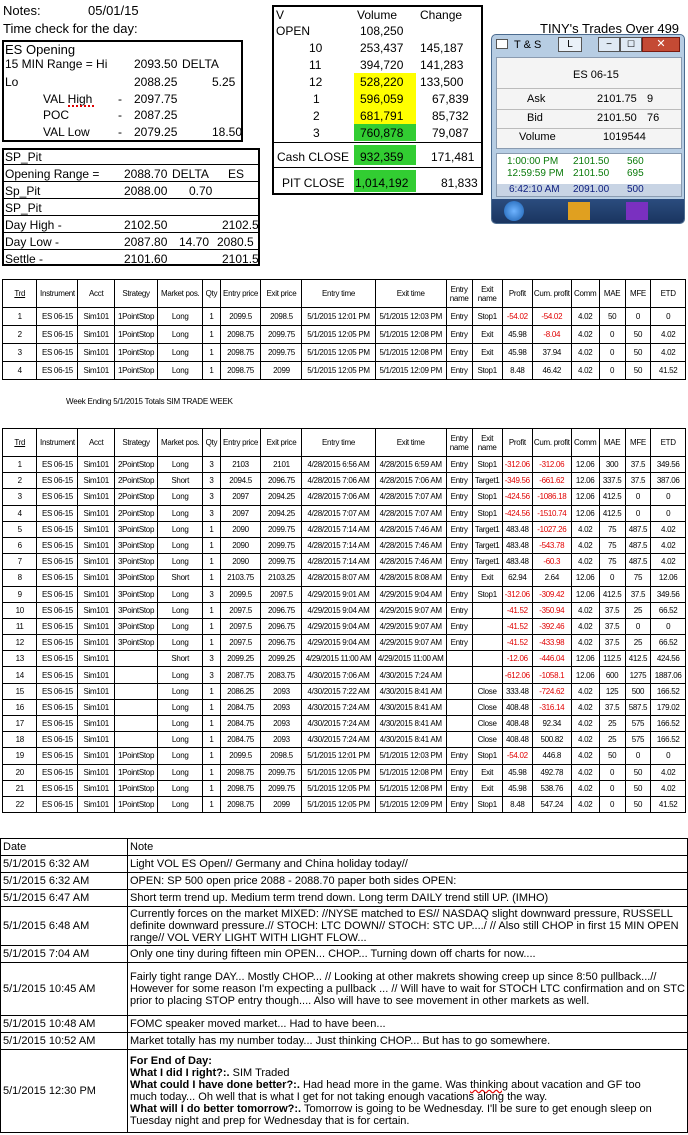 The width and height of the screenshot is (688, 1135). What do you see at coordinates (533, 161) in the screenshot?
I see `tick-time: 1:00:00 PM` at bounding box center [533, 161].